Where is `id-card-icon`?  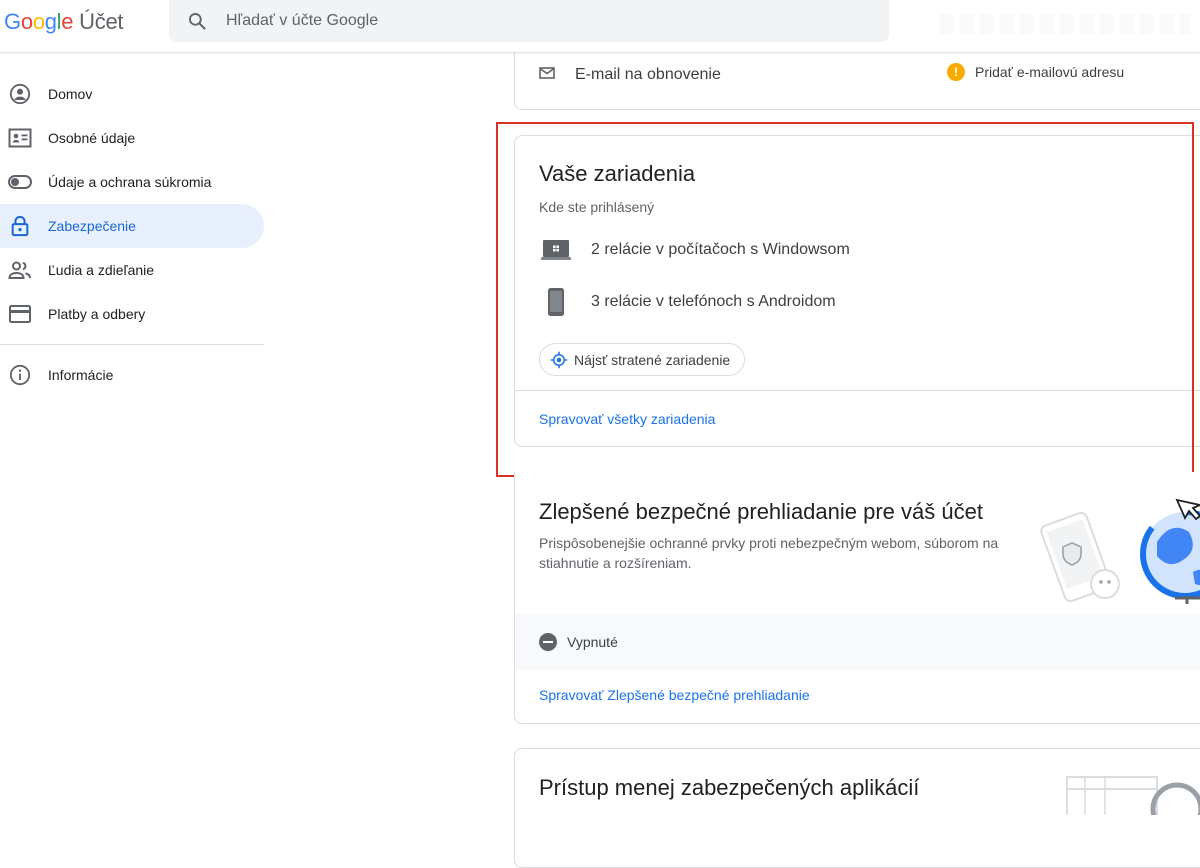
id-card-icon is located at coordinates (20, 138).